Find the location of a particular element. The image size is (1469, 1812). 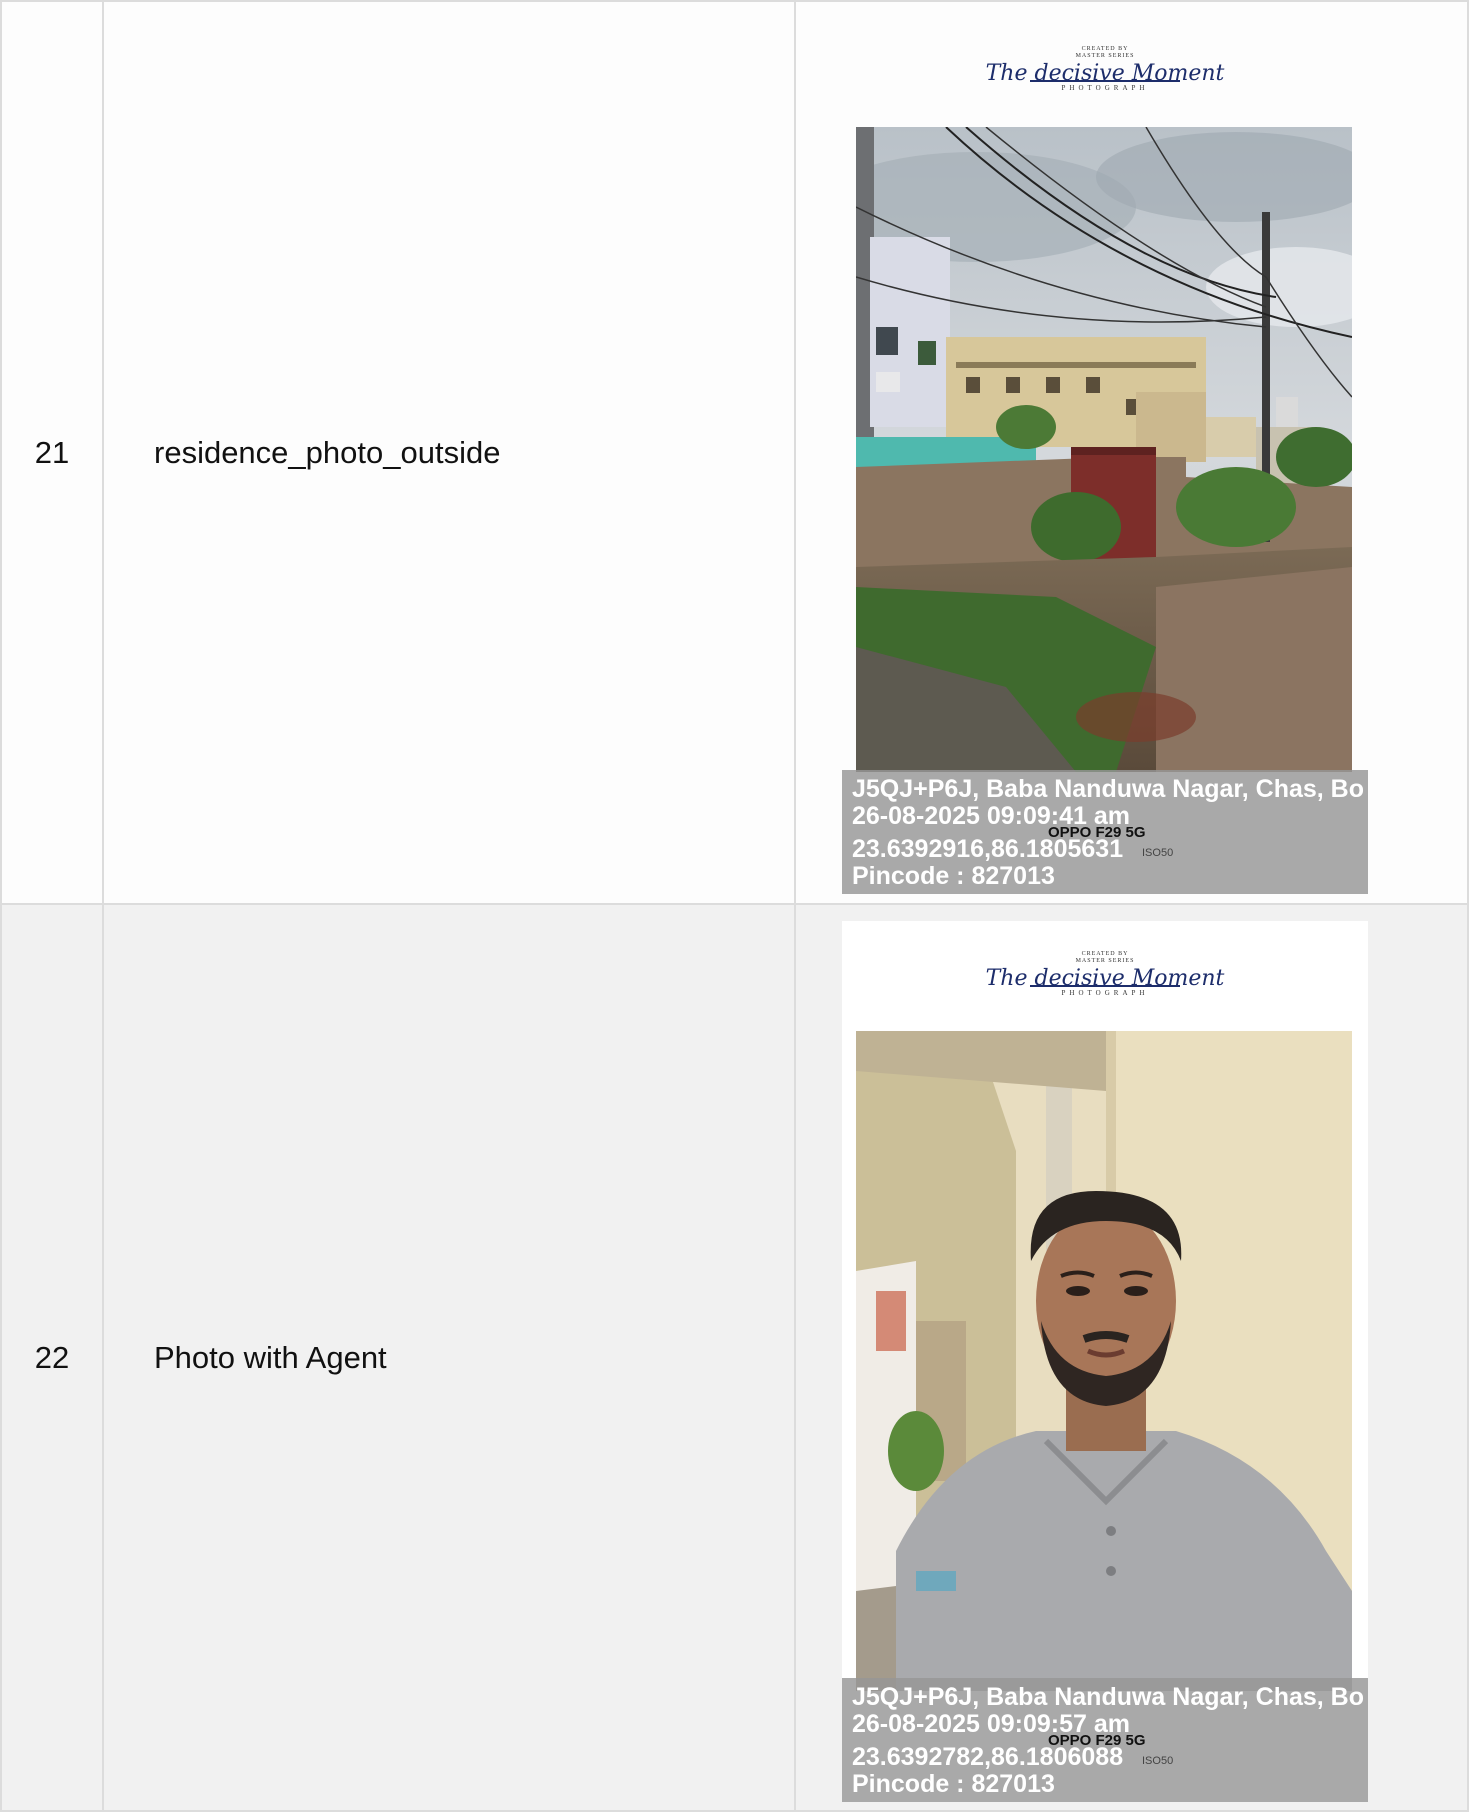

residence-photo is located at coordinates (1104, 449).